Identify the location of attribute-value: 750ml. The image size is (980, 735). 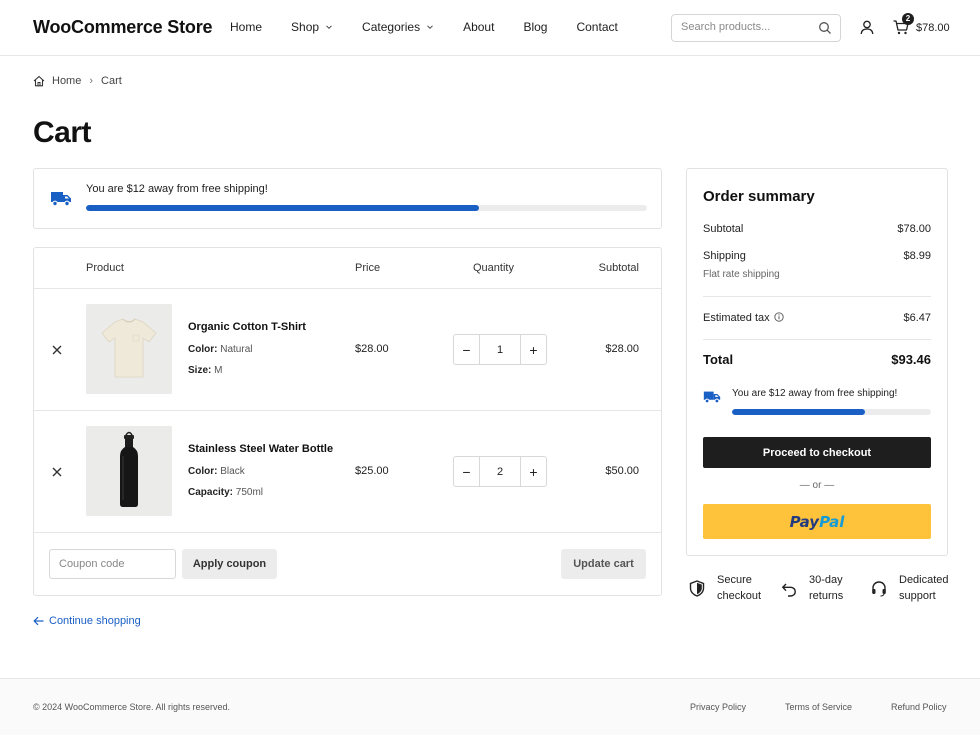
(249, 492).